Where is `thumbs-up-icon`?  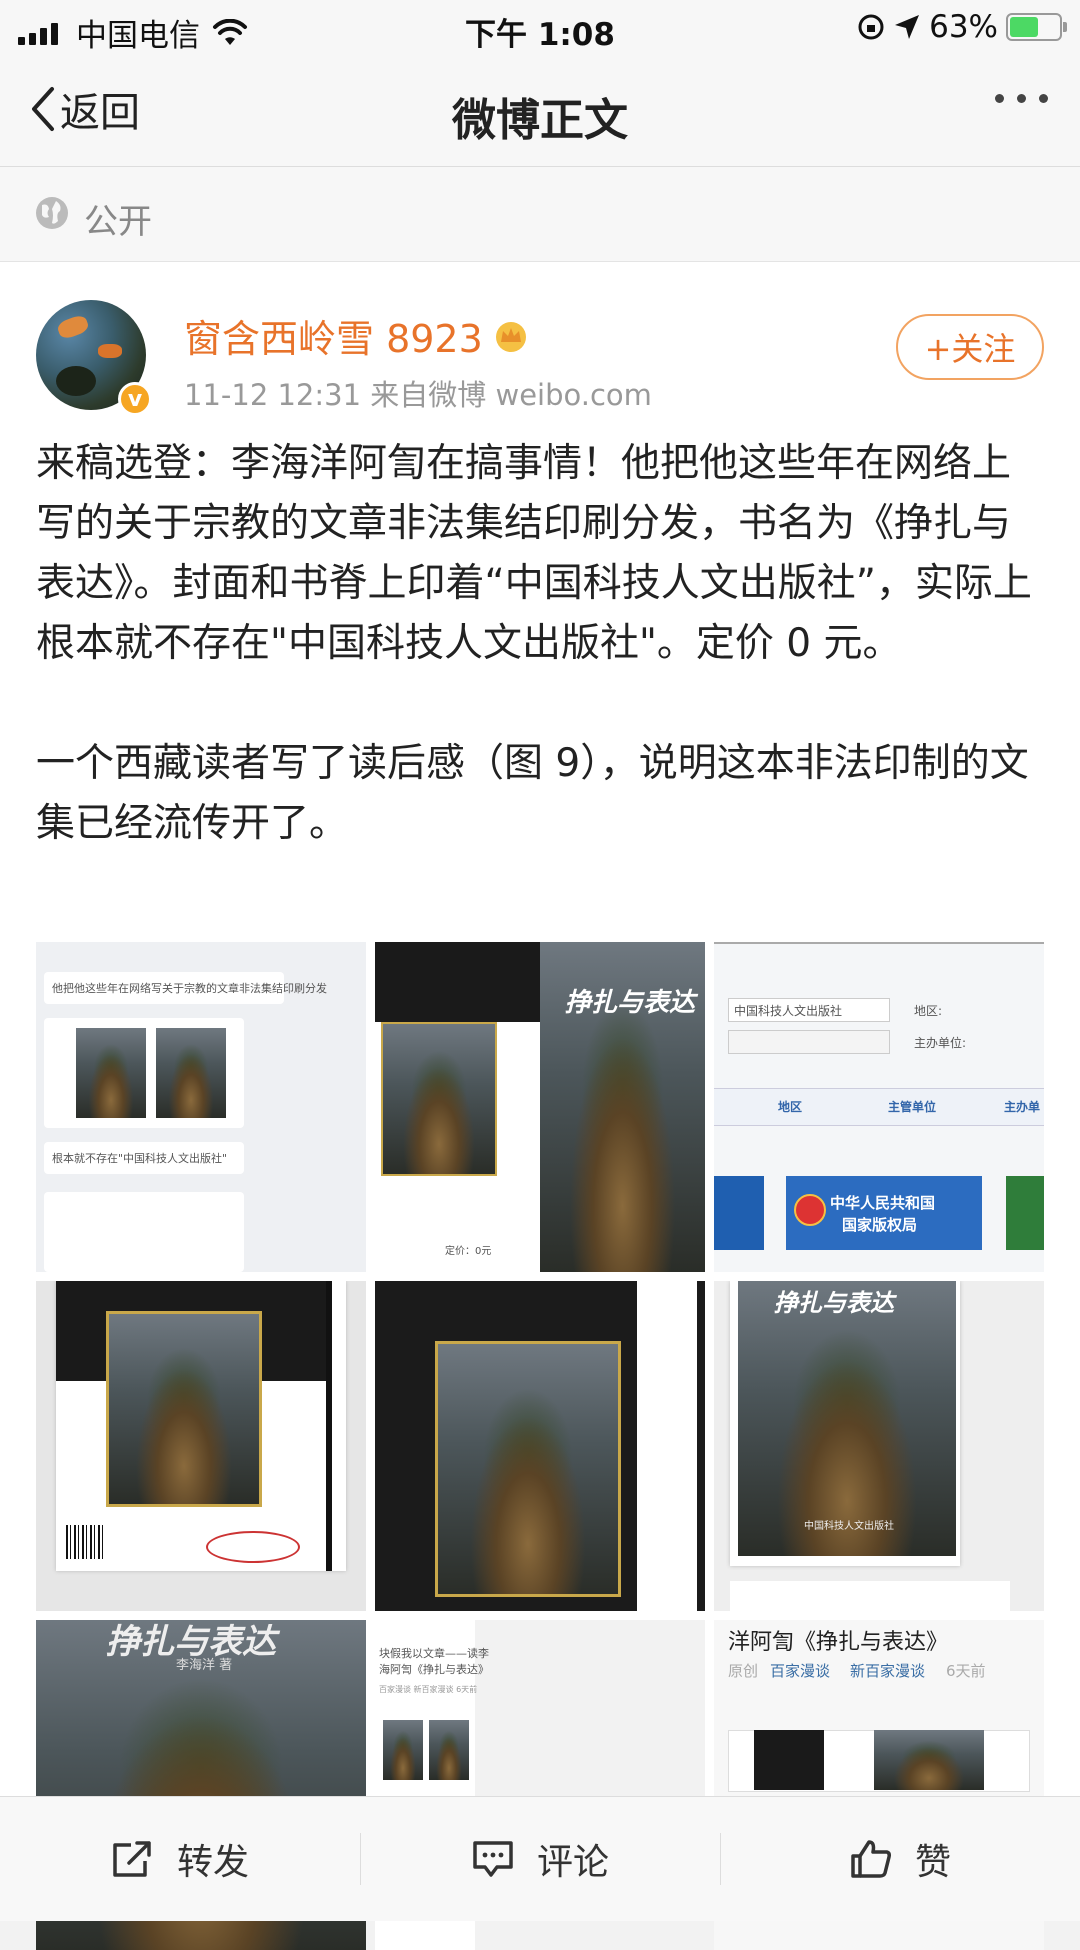 thumbs-up-icon is located at coordinates (871, 1859).